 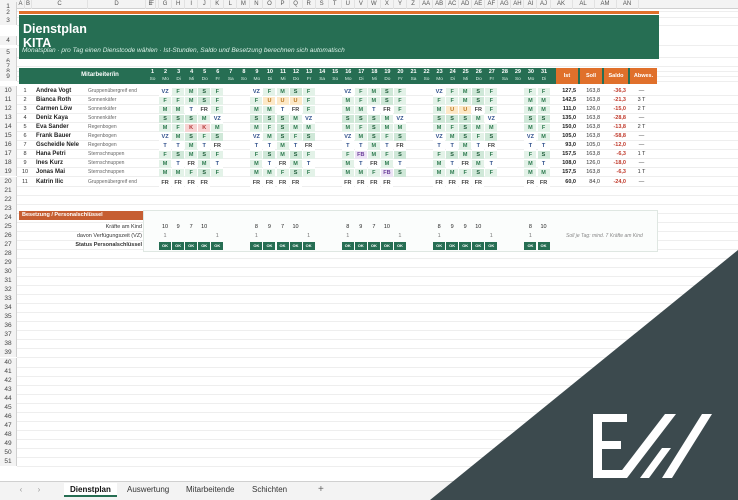 What do you see at coordinates (414, 4) in the screenshot?
I see `column-header-z: Z` at bounding box center [414, 4].